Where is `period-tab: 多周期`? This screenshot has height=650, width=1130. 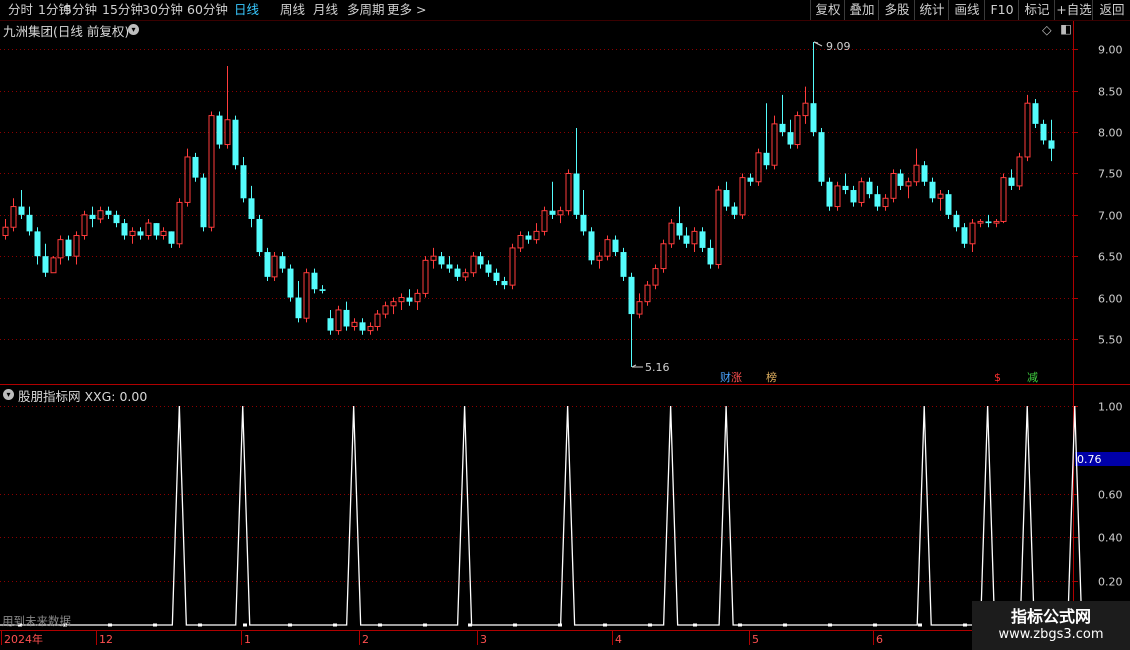
period-tab: 多周期 is located at coordinates (366, 10).